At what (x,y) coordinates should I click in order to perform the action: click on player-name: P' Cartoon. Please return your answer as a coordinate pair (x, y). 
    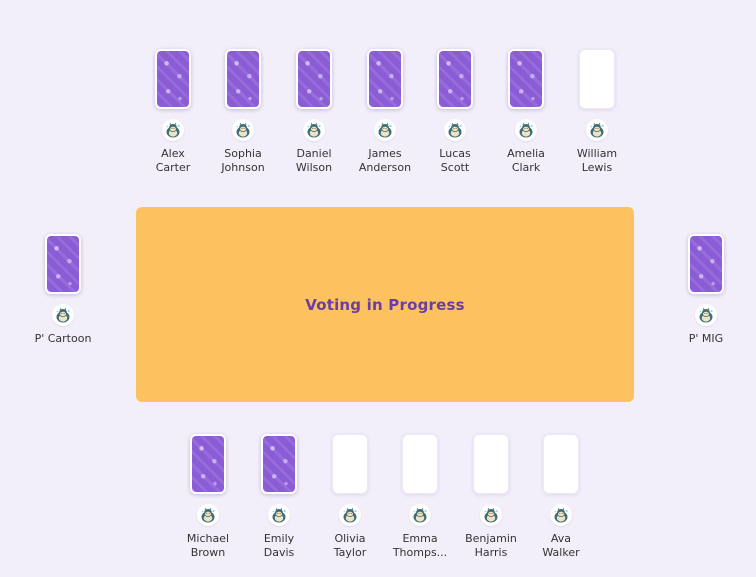
    Looking at the image, I should click on (63, 338).